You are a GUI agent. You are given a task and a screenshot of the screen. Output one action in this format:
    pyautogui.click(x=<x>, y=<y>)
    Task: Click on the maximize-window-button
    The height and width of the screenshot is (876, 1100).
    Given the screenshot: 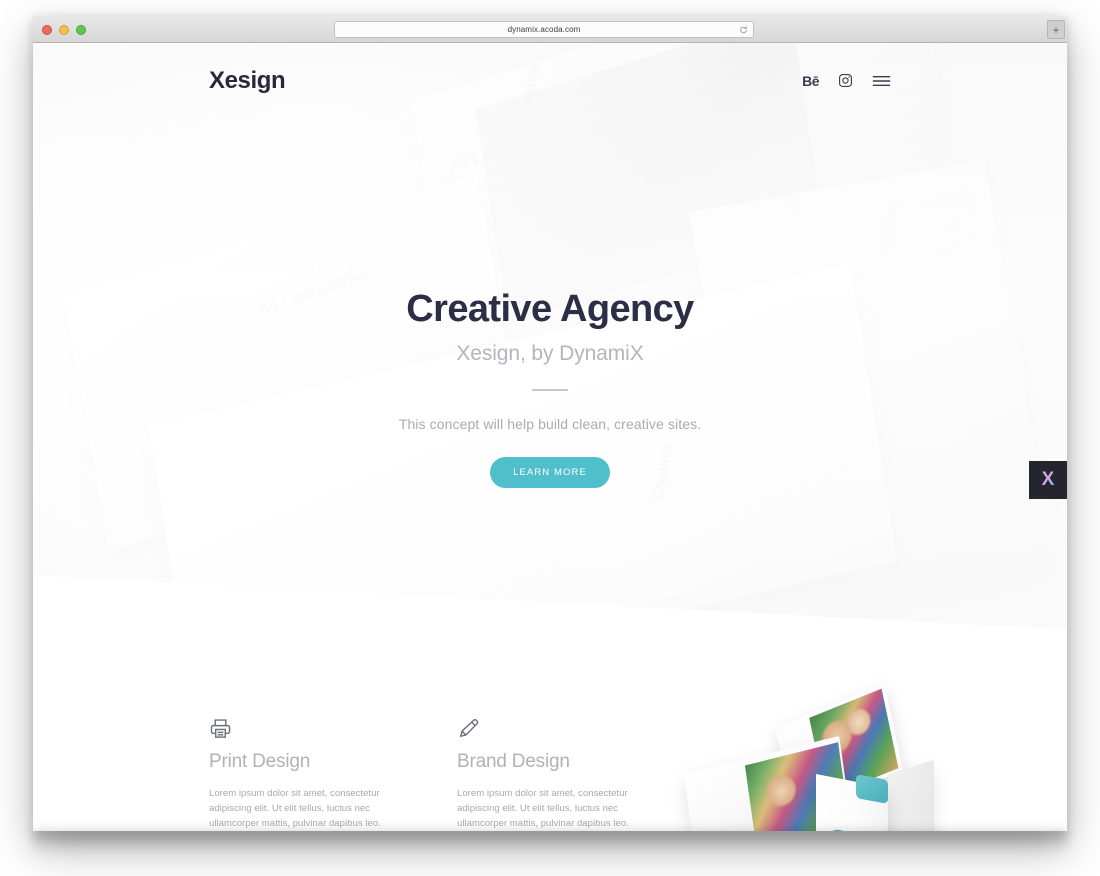 What is the action you would take?
    pyautogui.click(x=81, y=30)
    